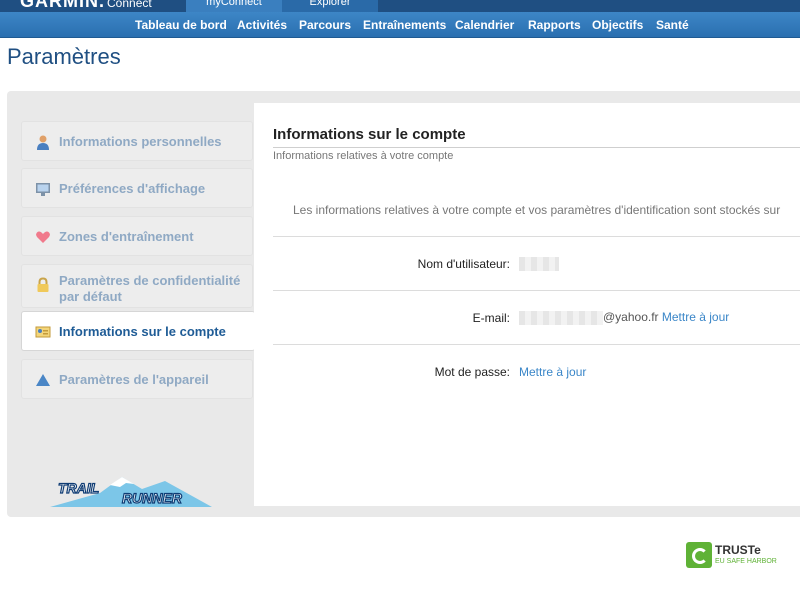 The image size is (800, 600). What do you see at coordinates (738, 550) in the screenshot?
I see `truste-title: TRUSTe` at bounding box center [738, 550].